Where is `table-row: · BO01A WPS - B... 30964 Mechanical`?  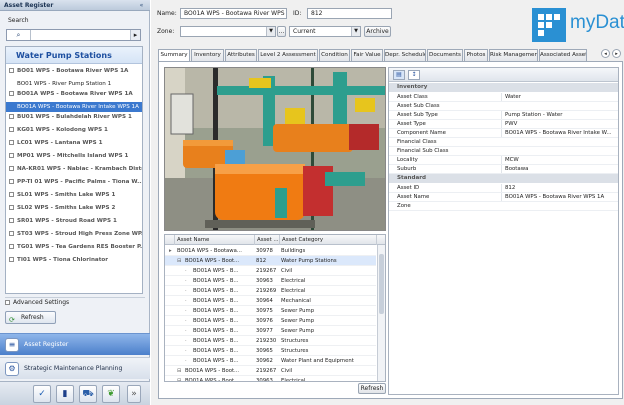
table-row: · BO01A WPS - B... 30964 Mechanical is located at coordinates (270, 301).